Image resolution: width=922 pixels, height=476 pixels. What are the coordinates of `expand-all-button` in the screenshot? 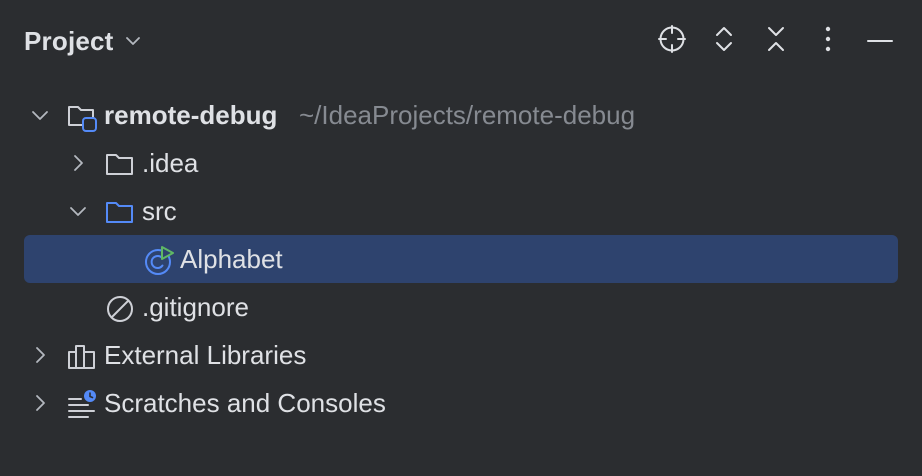 It's located at (724, 41).